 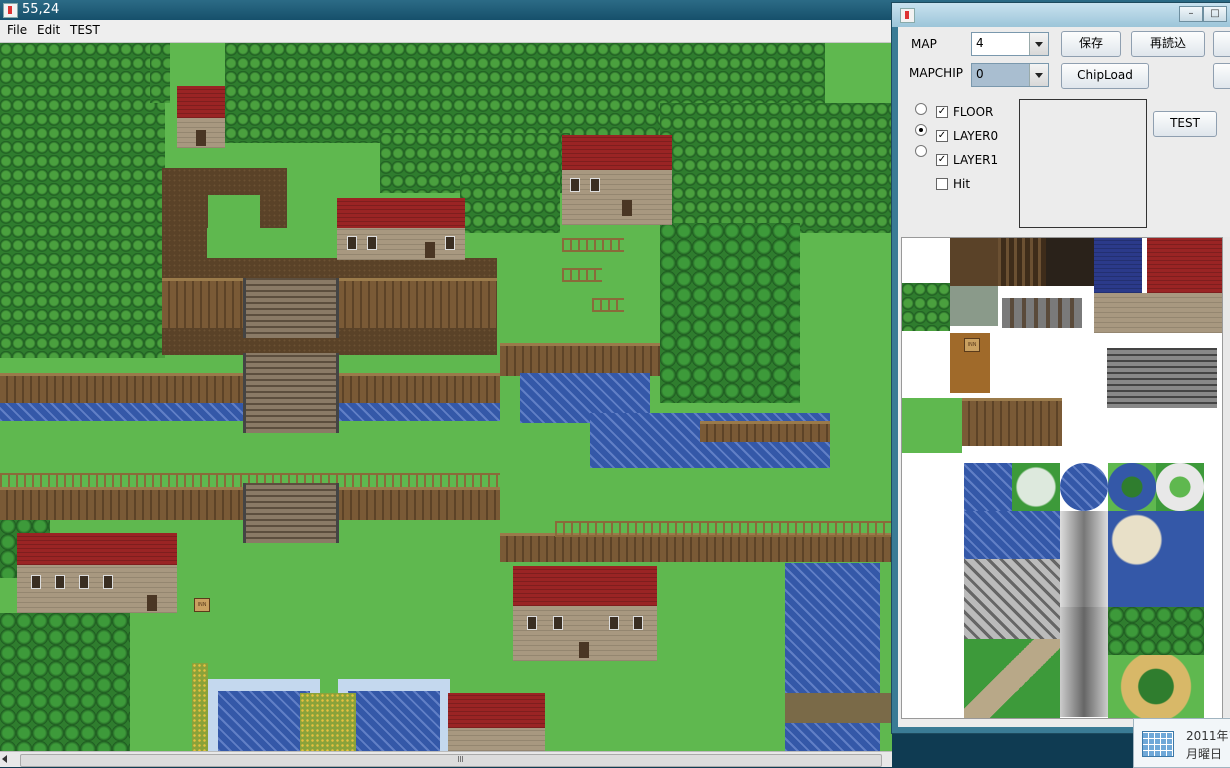 What do you see at coordinates (1084, 487) in the screenshot?
I see `round-water-chip` at bounding box center [1084, 487].